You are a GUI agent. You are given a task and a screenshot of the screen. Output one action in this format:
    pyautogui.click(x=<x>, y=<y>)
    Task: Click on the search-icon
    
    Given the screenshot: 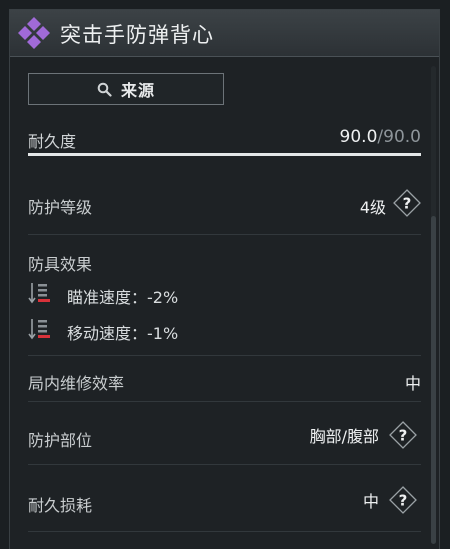 What is the action you would take?
    pyautogui.click(x=104, y=89)
    